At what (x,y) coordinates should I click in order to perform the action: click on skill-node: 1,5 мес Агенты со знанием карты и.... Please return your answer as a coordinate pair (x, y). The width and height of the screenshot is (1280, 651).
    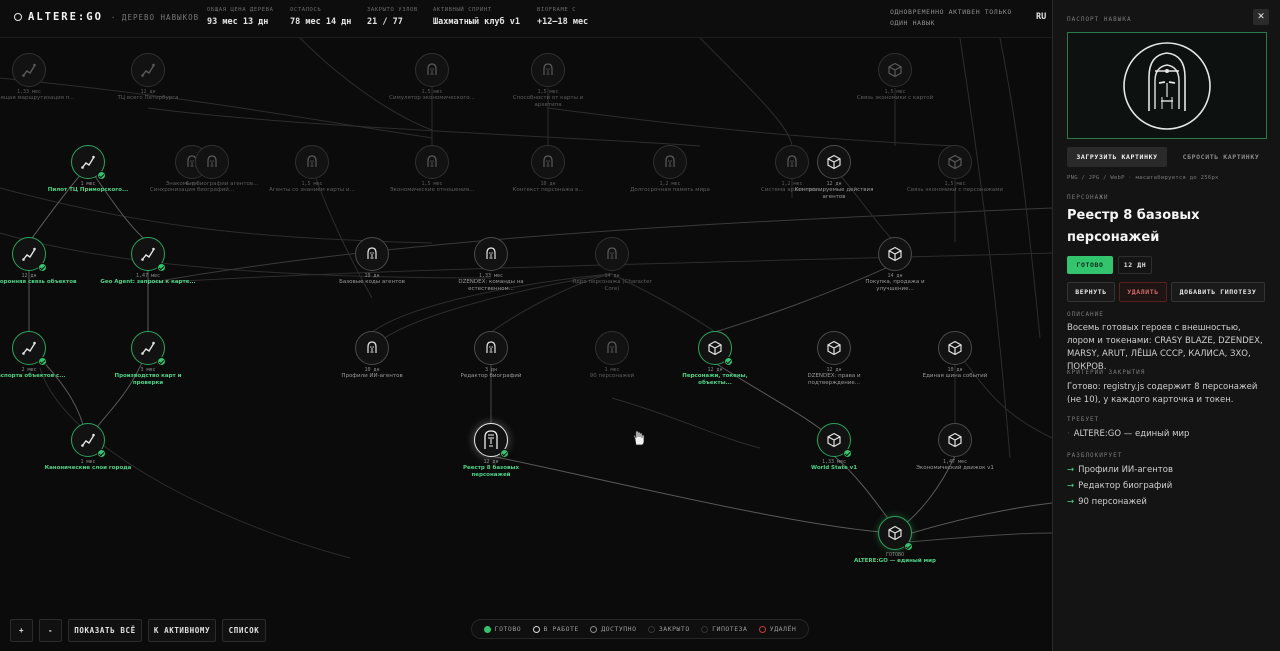
    Looking at the image, I should click on (312, 169).